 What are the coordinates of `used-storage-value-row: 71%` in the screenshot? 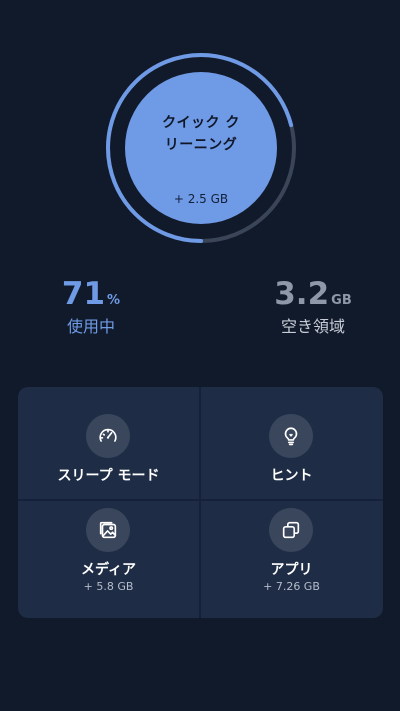 It's located at (91, 294).